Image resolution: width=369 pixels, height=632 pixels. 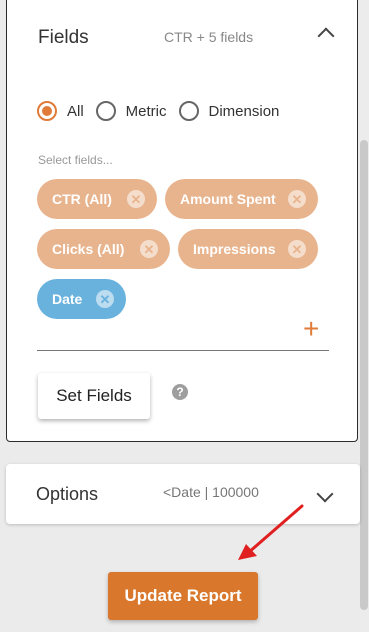 What do you see at coordinates (311, 329) in the screenshot?
I see `plus-icon: +` at bounding box center [311, 329].